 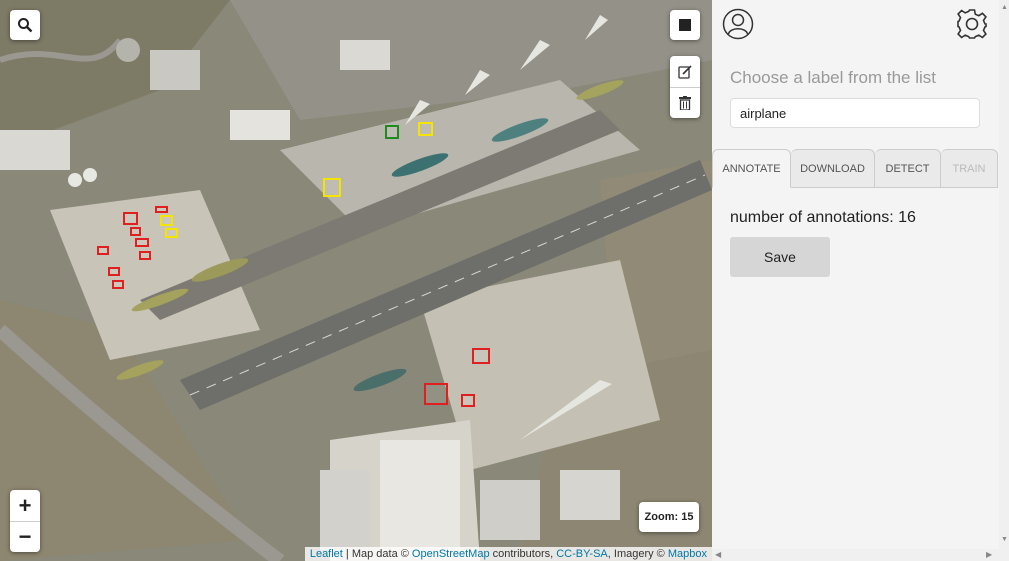 I want to click on trash-icon, so click(x=685, y=103).